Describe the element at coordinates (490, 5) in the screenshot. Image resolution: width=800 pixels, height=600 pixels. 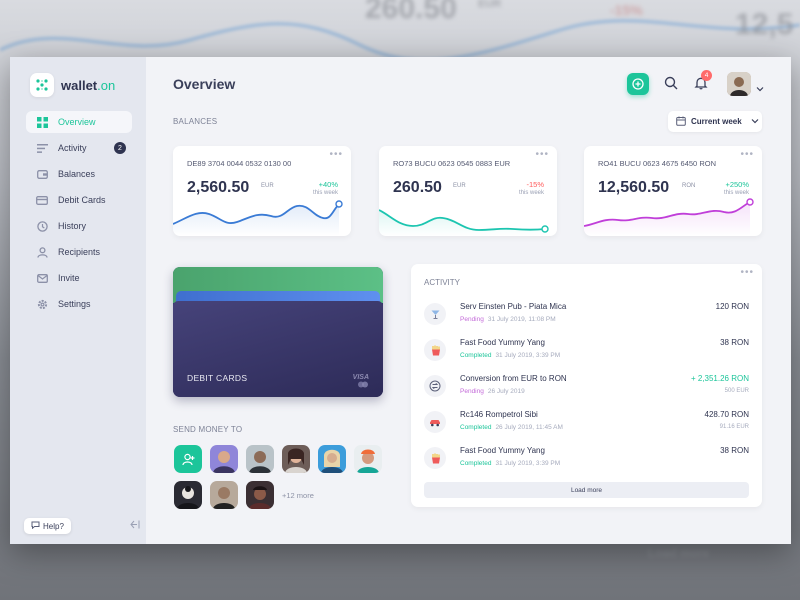
I see `background-currency: EUR` at that location.